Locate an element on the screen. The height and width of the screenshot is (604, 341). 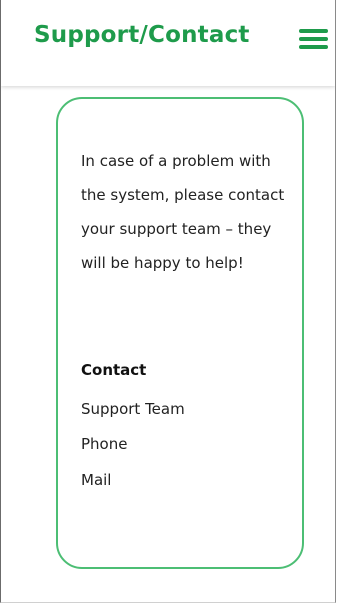
menu-bar-middle is located at coordinates (313, 39).